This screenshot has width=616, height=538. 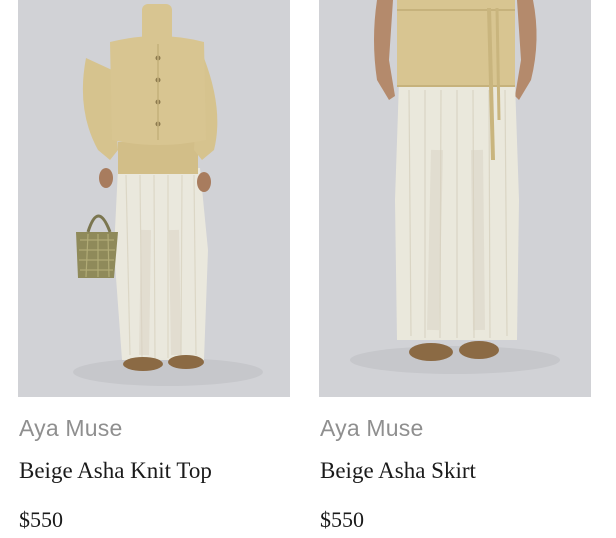 I want to click on product-title: Beige Asha Knit Top, so click(x=115, y=471).